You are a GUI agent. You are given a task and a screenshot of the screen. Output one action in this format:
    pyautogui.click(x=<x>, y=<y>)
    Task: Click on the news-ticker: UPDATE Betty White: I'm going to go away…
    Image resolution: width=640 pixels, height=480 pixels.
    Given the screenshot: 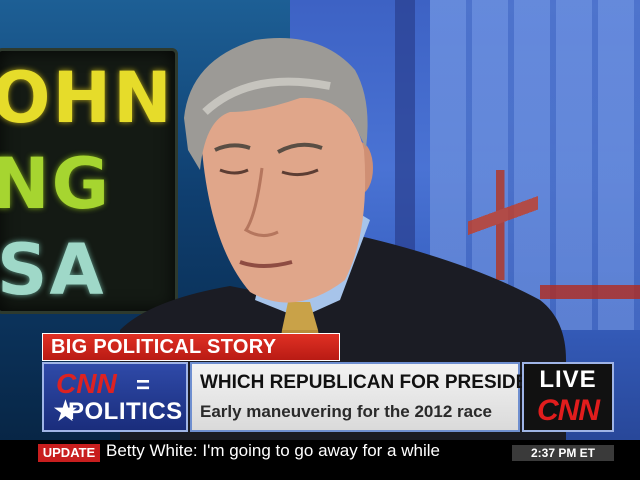 What is the action you would take?
    pyautogui.click(x=320, y=460)
    